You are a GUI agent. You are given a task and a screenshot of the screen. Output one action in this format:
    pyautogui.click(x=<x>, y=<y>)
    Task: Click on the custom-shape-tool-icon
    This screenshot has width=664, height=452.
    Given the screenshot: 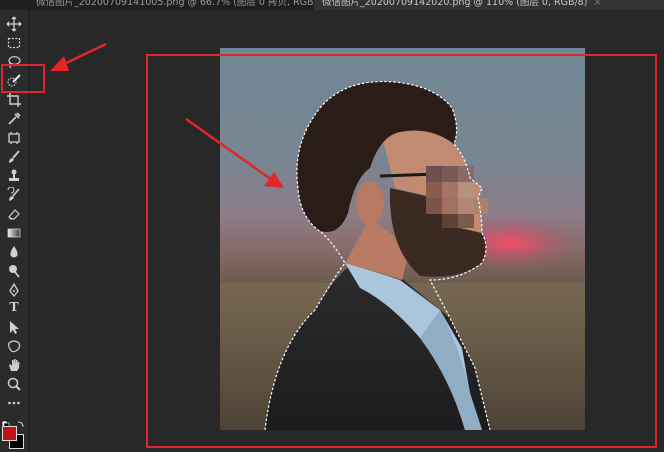 What is the action you would take?
    pyautogui.click(x=14, y=346)
    